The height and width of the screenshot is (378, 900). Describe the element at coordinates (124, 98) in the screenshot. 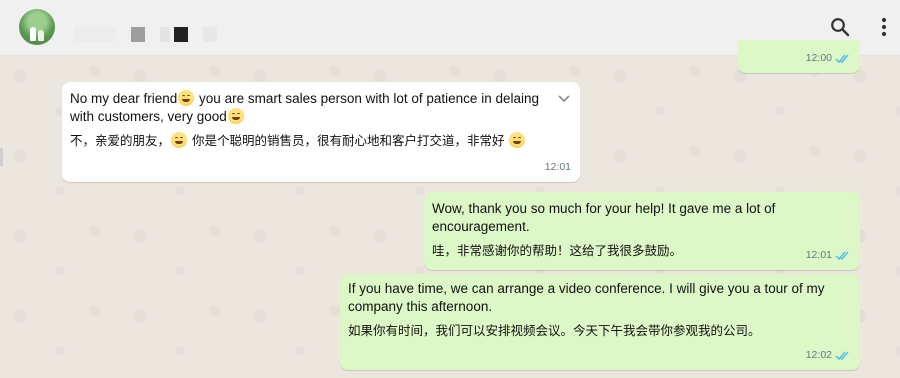

I see `message-text-part: No my dear friend` at that location.